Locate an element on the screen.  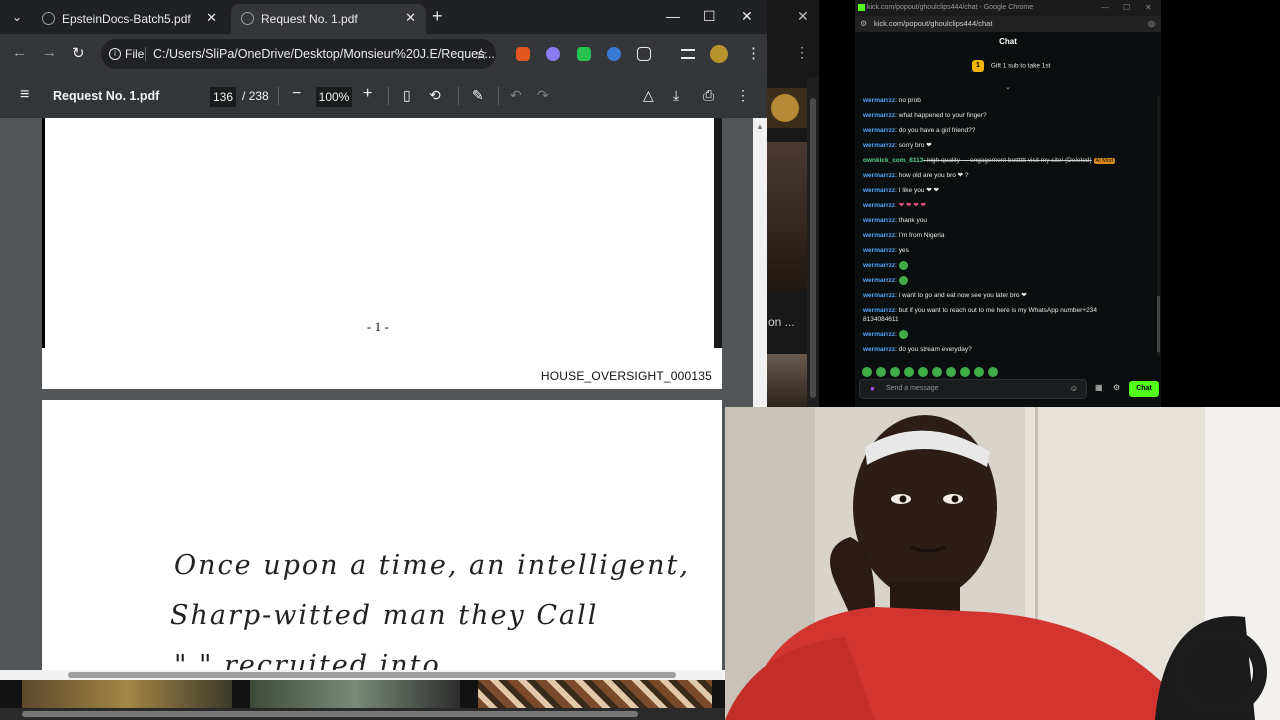
background-scrollbar is located at coordinates (813, 243).